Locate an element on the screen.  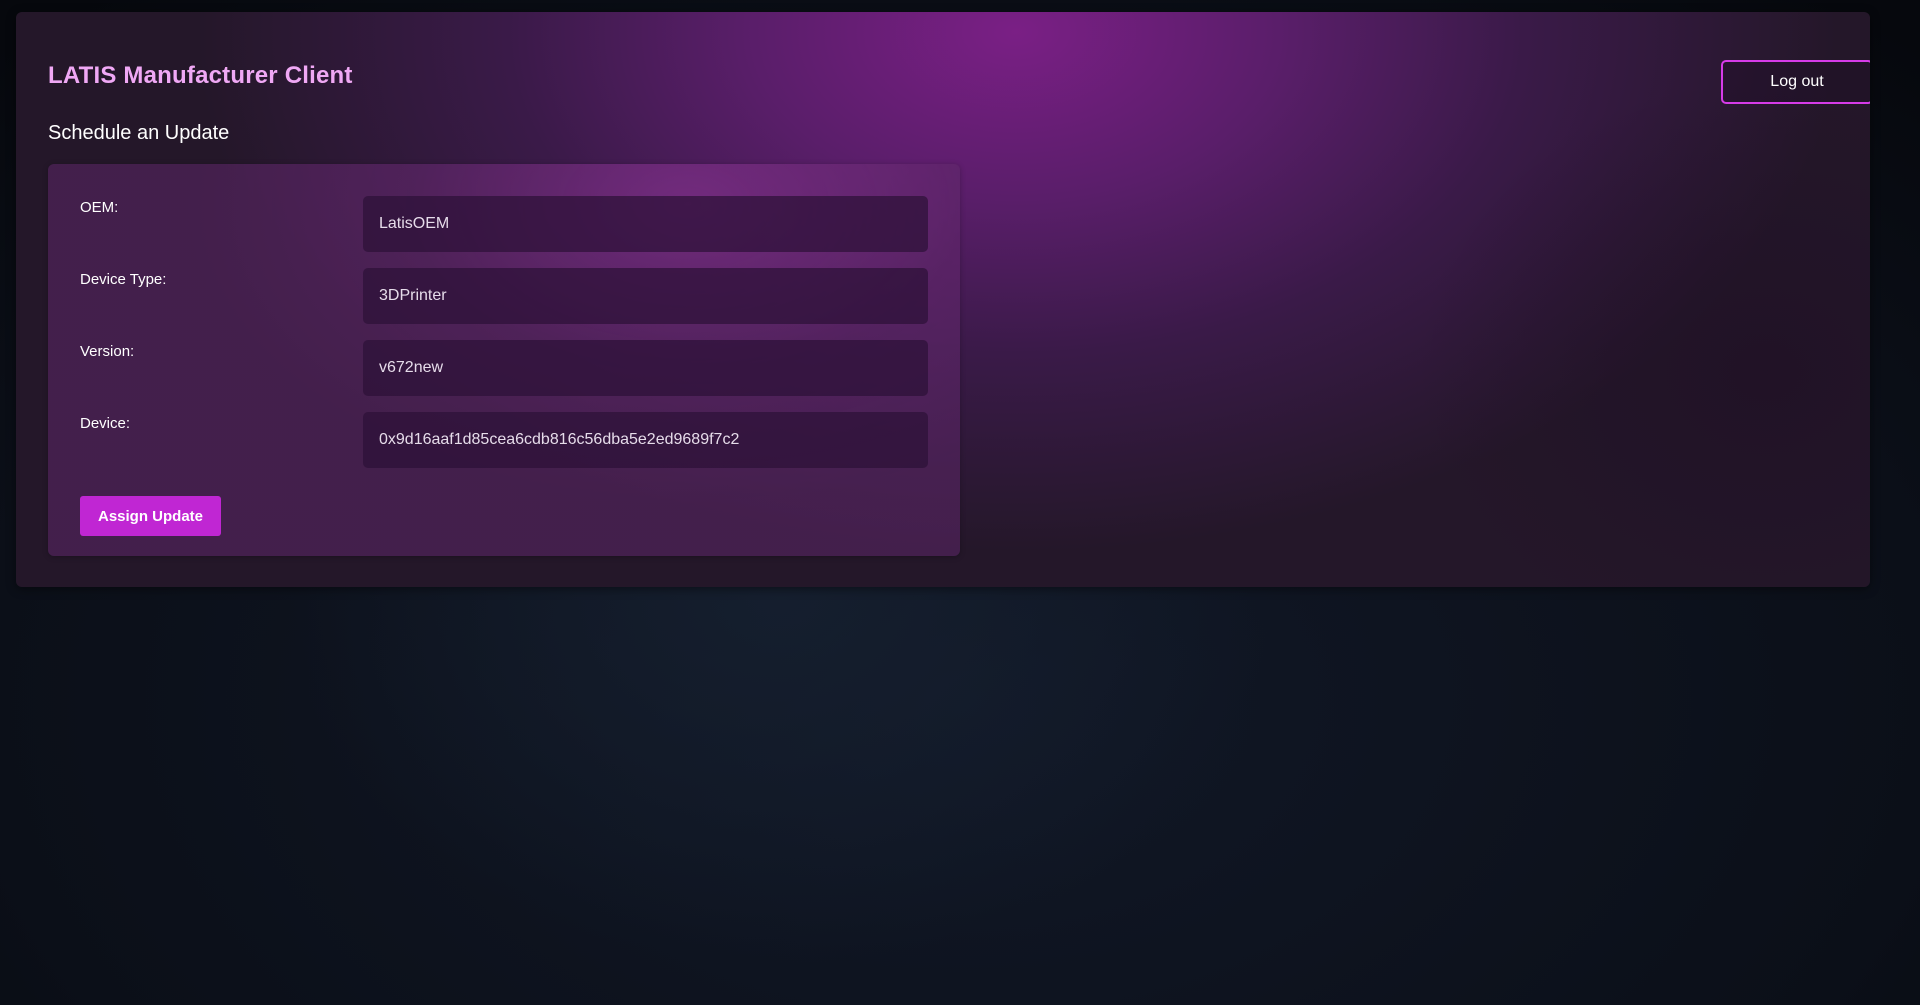
form-row-device-type: Device Type: is located at coordinates (504, 296).